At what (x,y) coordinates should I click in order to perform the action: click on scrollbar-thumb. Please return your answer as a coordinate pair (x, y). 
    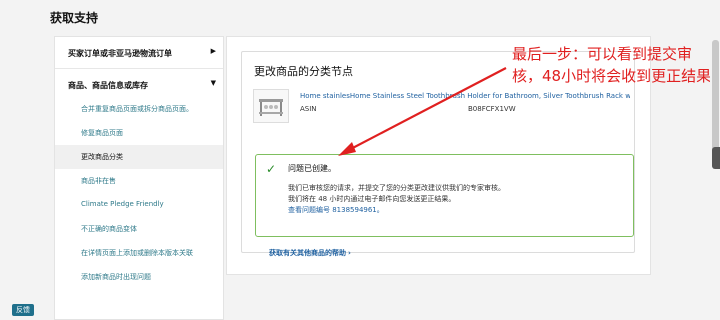
    Looking at the image, I should click on (715, 100).